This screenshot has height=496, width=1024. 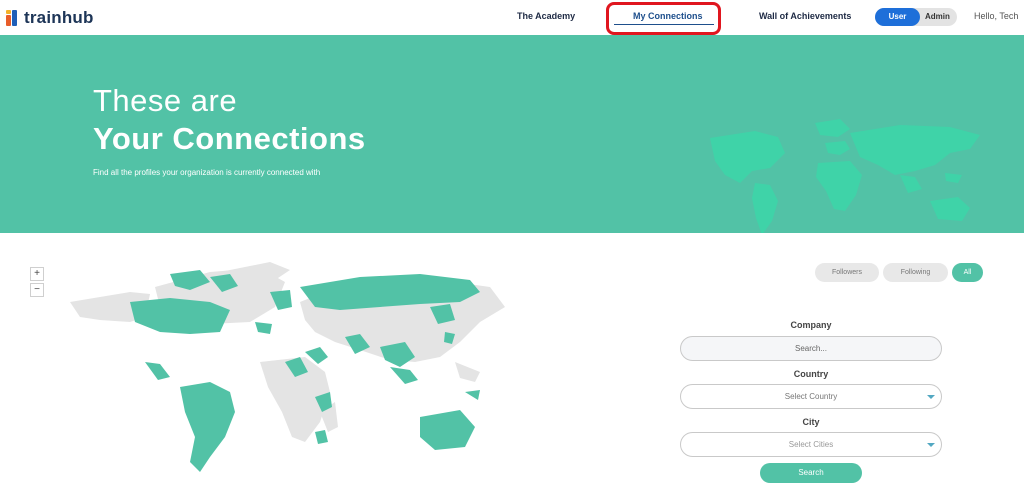 I want to click on filter-all-button: All, so click(x=967, y=272).